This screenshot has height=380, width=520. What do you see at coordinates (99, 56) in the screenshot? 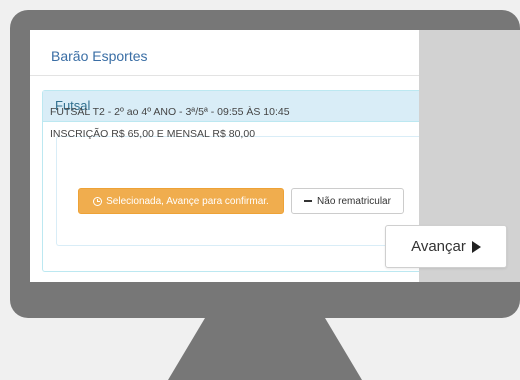
I see `app-title: Barão Esportes` at bounding box center [99, 56].